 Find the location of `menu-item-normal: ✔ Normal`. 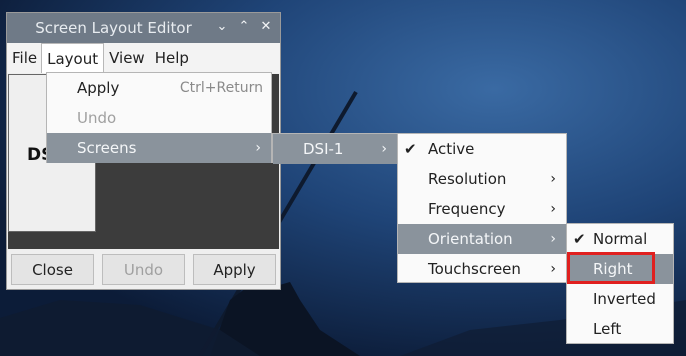

menu-item-normal: ✔ Normal is located at coordinates (620, 239).